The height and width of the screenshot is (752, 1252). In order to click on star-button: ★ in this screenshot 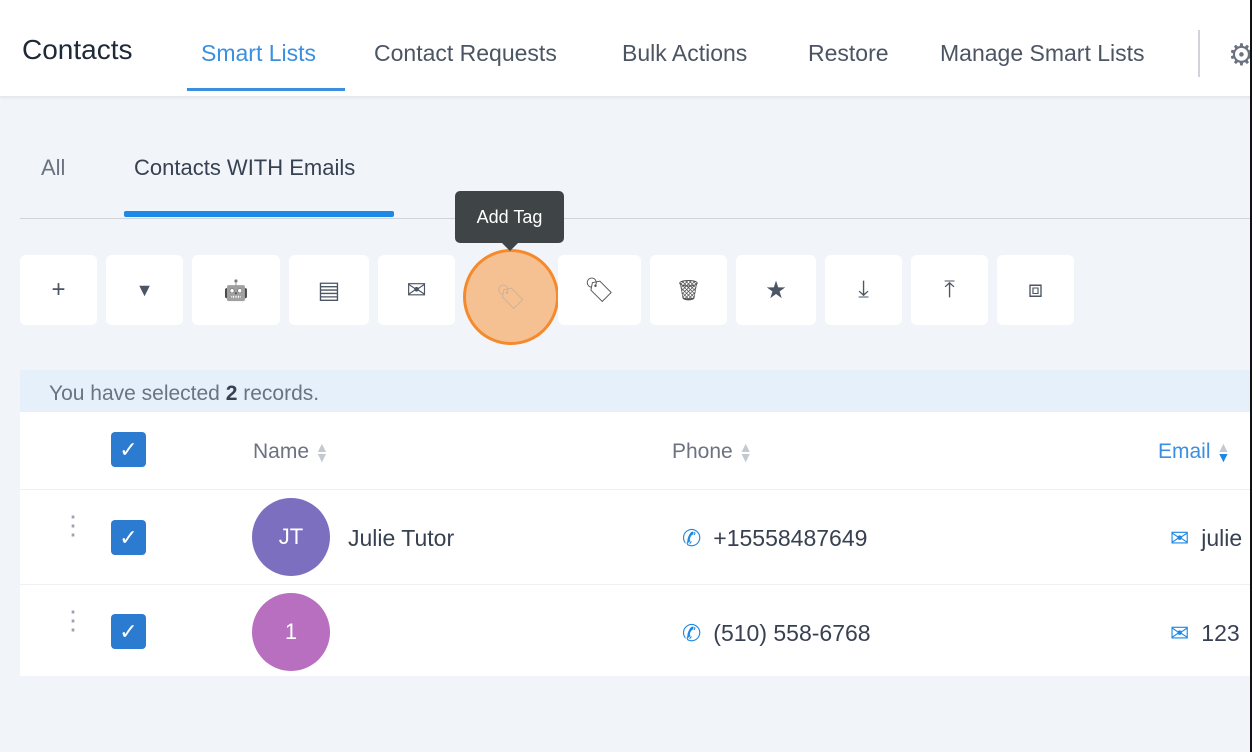, I will do `click(776, 290)`.